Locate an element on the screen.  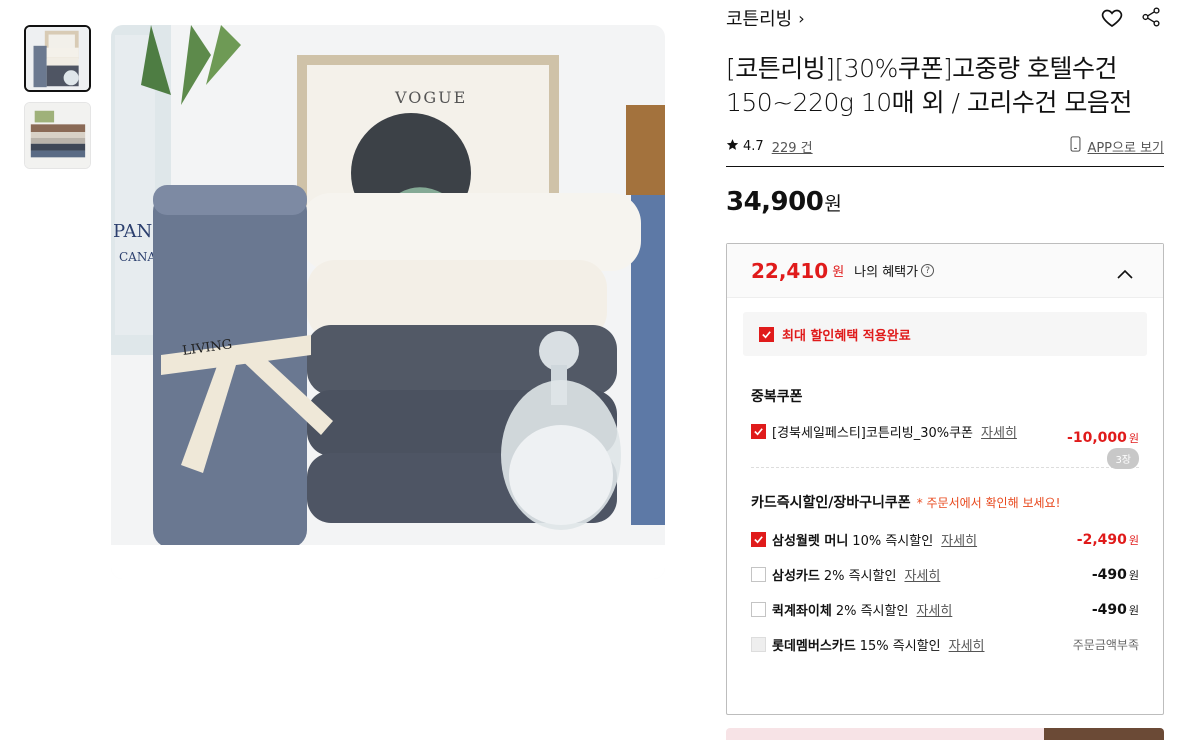
price: 34,900 원 is located at coordinates (945, 204).